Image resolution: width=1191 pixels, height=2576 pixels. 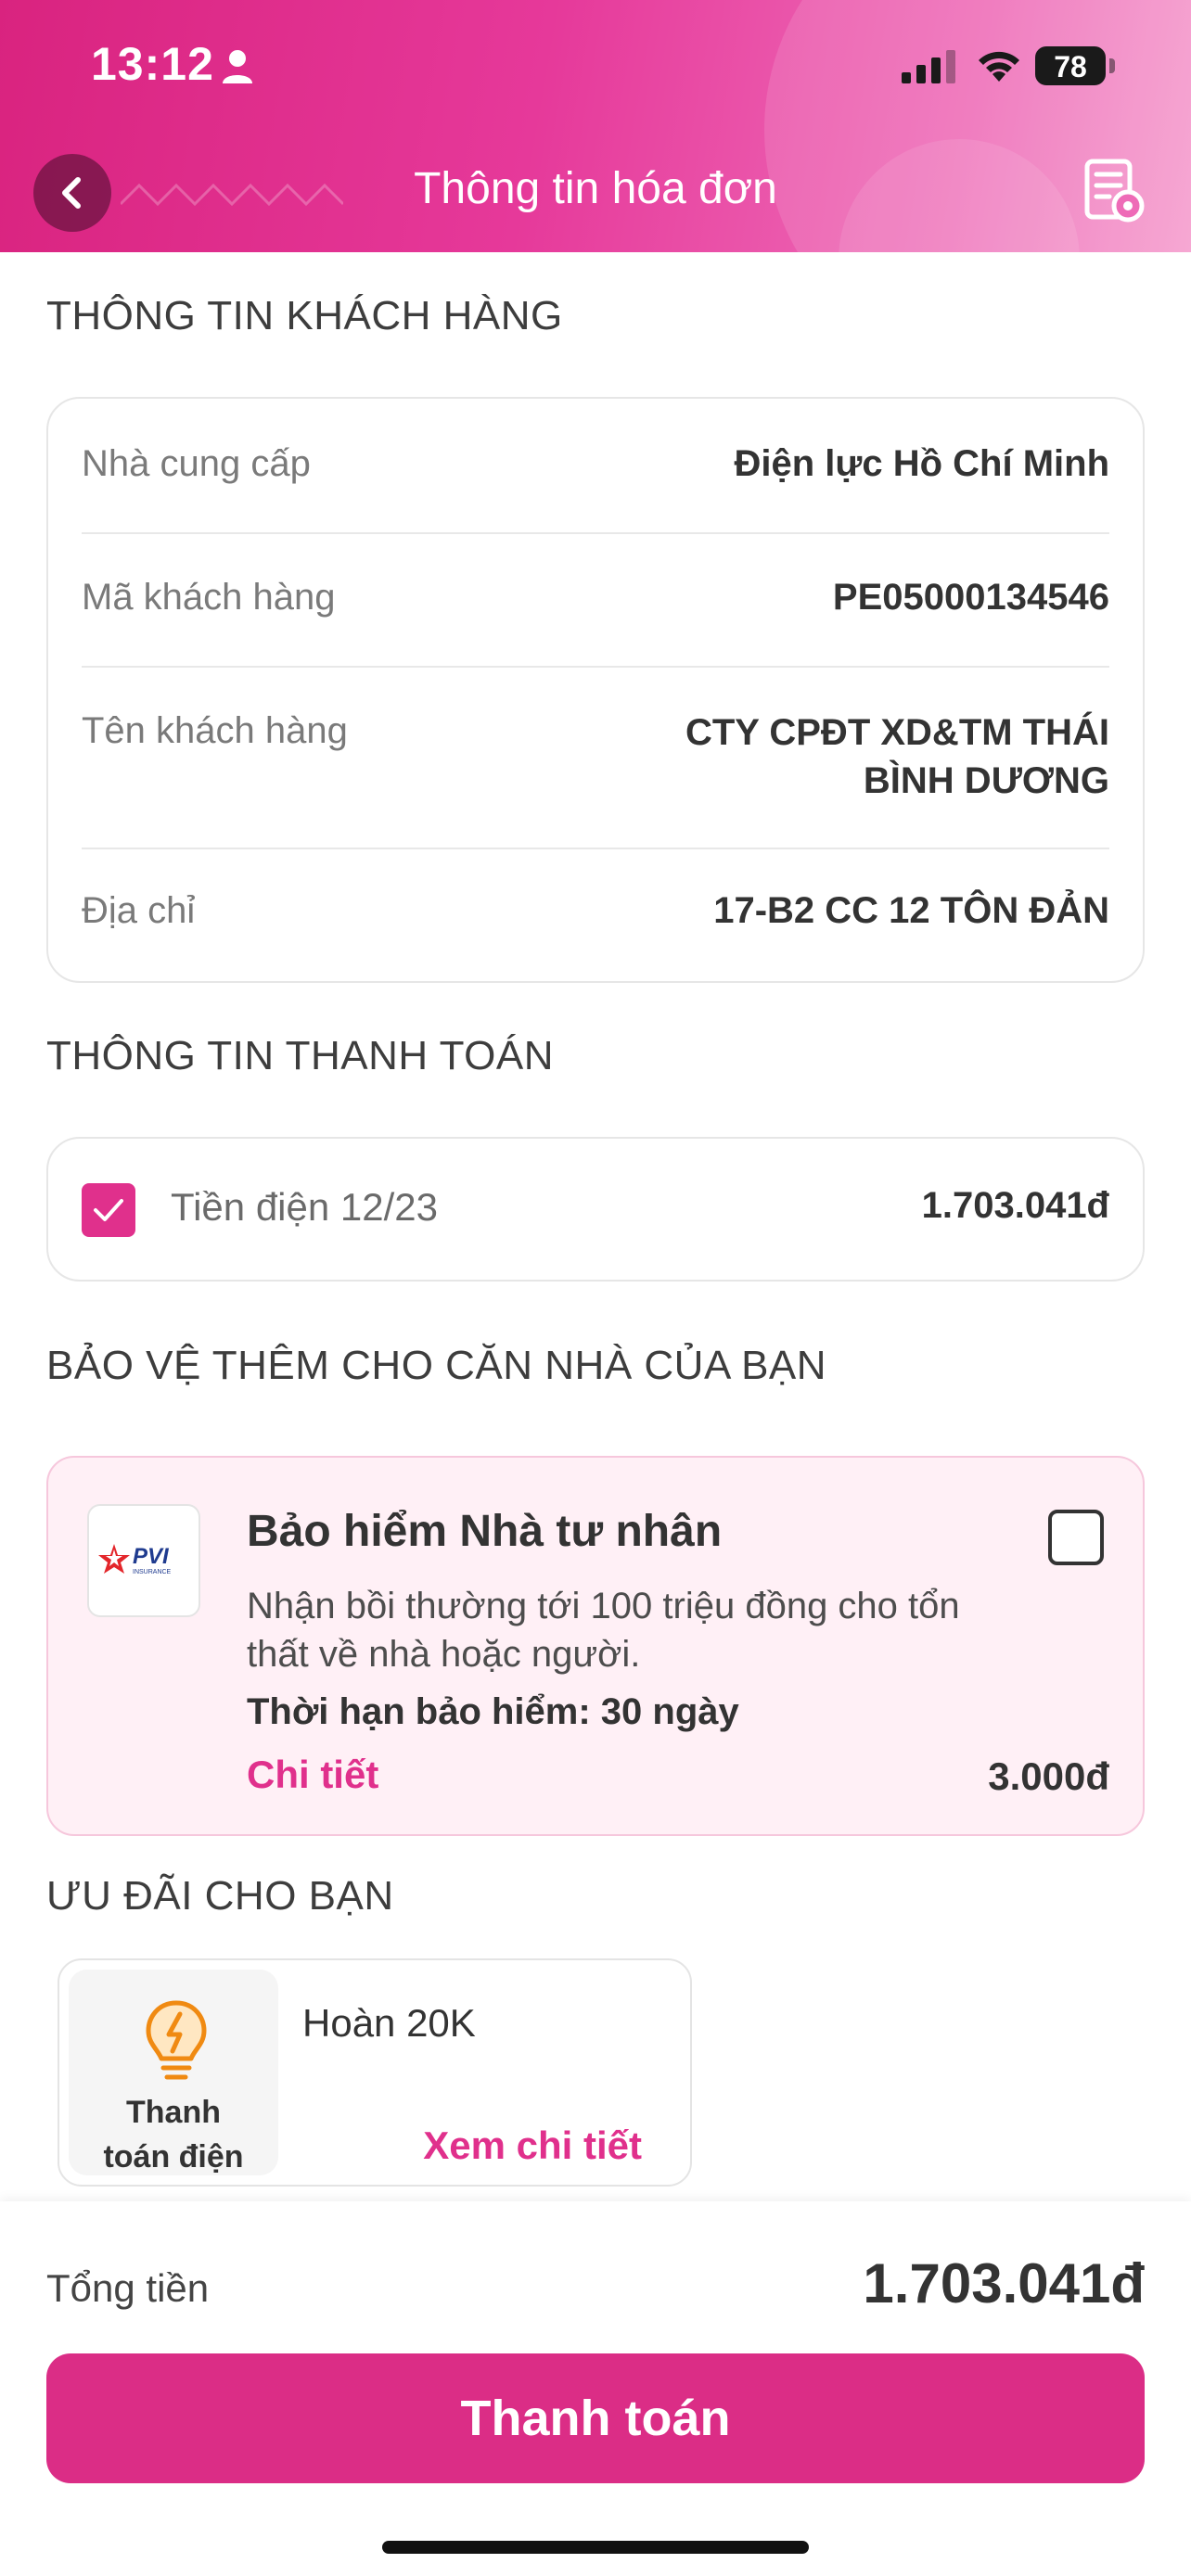 I want to click on bill-settings-icon, so click(x=1114, y=191).